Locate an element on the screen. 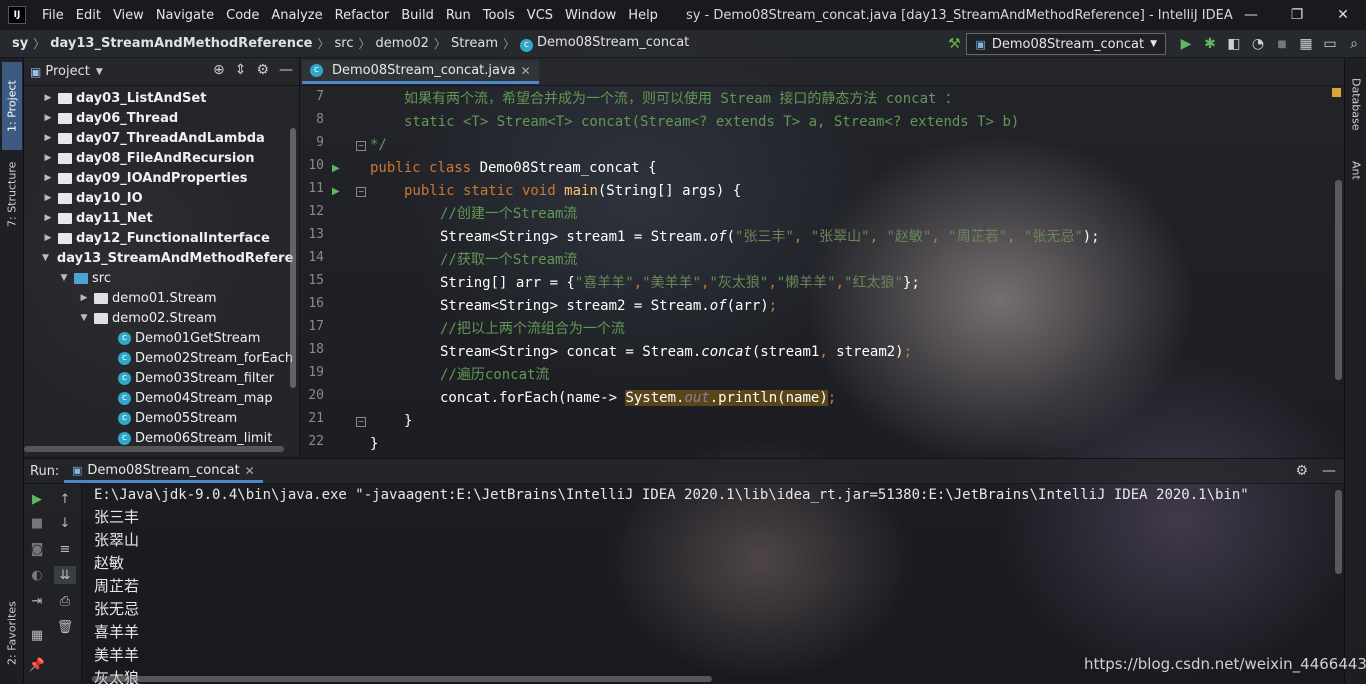  tree-item-day06: ▶ day06_Thread is located at coordinates (159, 118).